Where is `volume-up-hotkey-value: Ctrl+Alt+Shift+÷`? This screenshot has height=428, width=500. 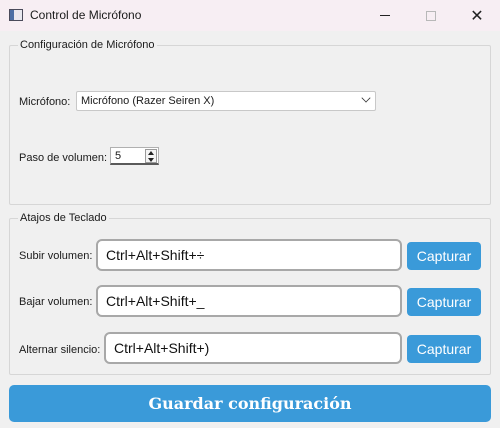 volume-up-hotkey-value: Ctrl+Alt+Shift+÷ is located at coordinates (155, 255).